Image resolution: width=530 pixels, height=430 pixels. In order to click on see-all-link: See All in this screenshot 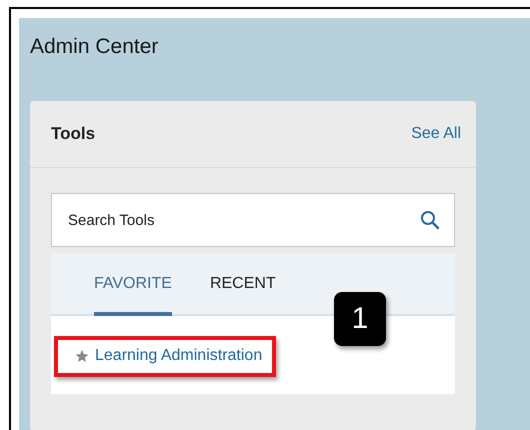, I will do `click(436, 134)`.